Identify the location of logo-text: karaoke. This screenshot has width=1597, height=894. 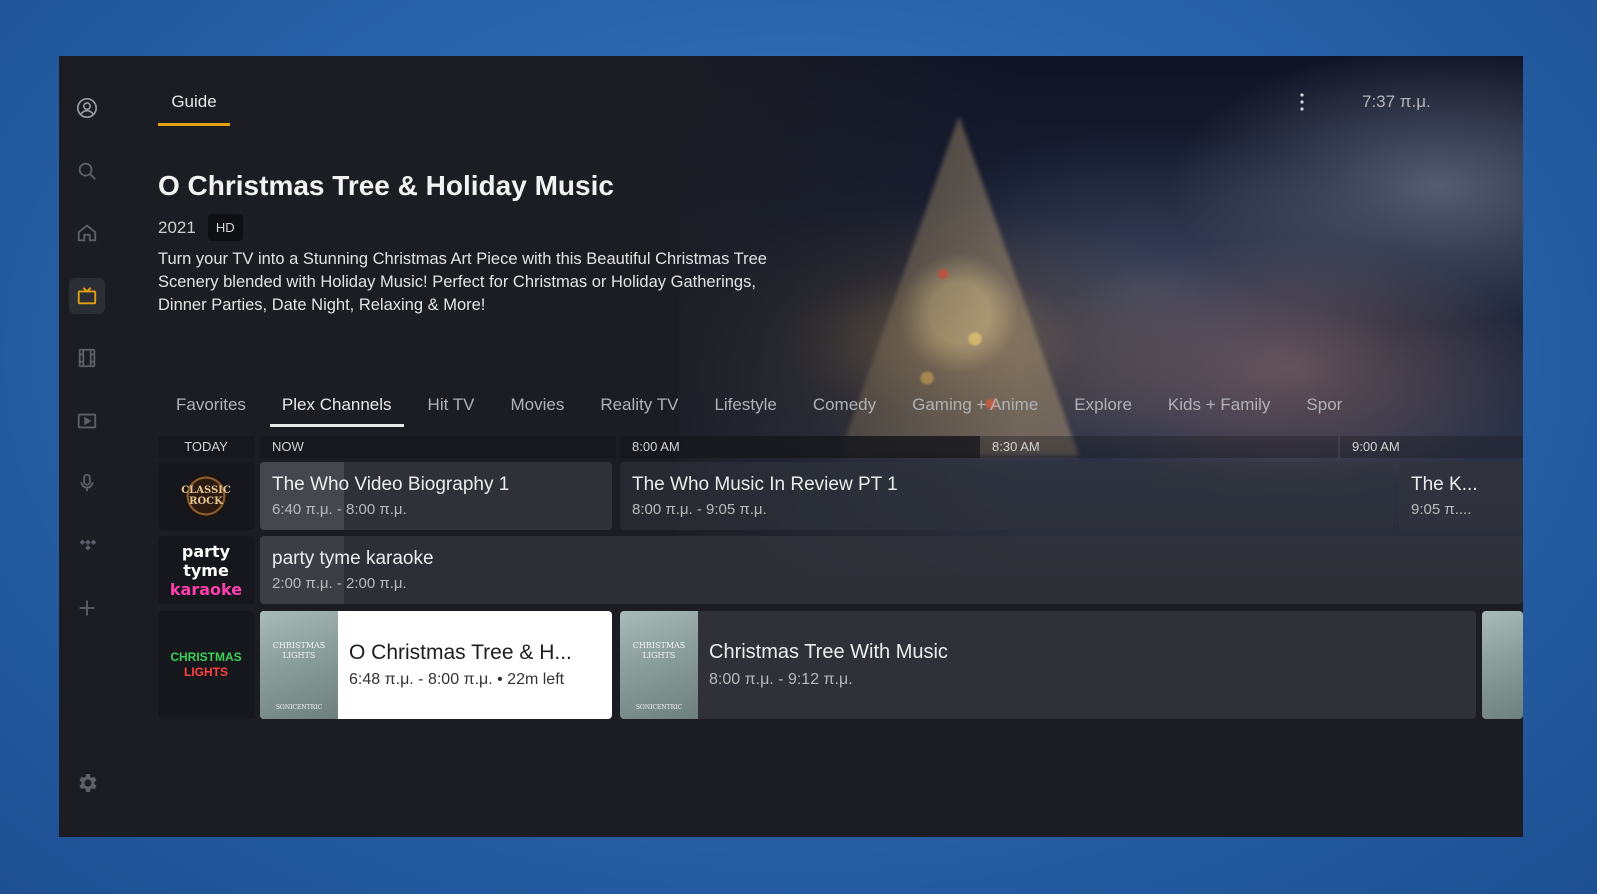
(206, 589).